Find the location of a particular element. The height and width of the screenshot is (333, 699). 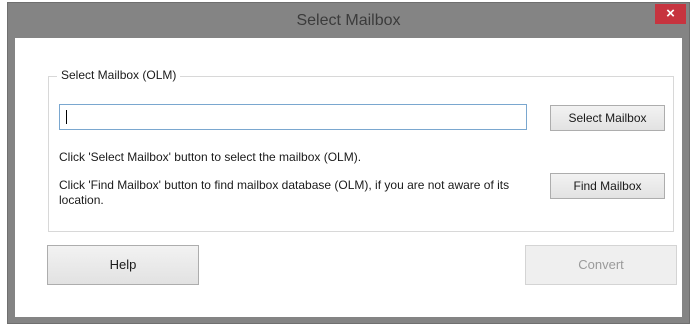

text-caret is located at coordinates (66, 117).